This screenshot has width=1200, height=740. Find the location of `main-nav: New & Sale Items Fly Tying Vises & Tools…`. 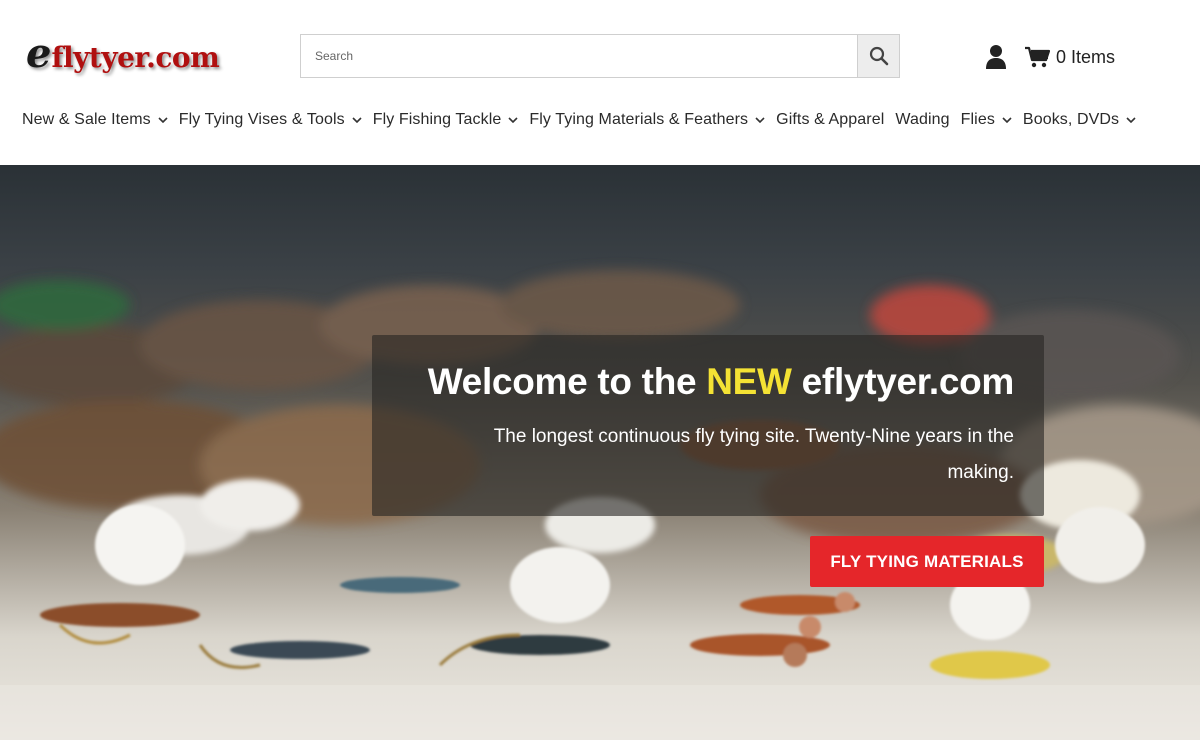

main-nav: New & Sale Items Fly Tying Vises & Tools… is located at coordinates (584, 120).